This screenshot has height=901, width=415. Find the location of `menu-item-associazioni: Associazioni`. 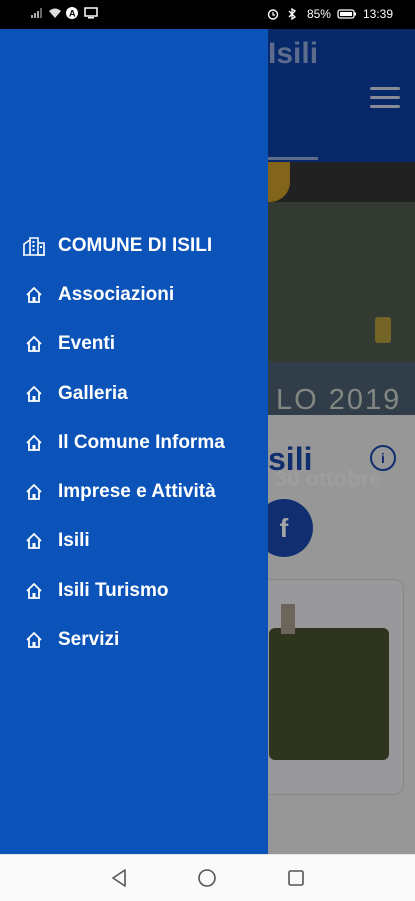

menu-item-associazioni: Associazioni is located at coordinates (134, 294).